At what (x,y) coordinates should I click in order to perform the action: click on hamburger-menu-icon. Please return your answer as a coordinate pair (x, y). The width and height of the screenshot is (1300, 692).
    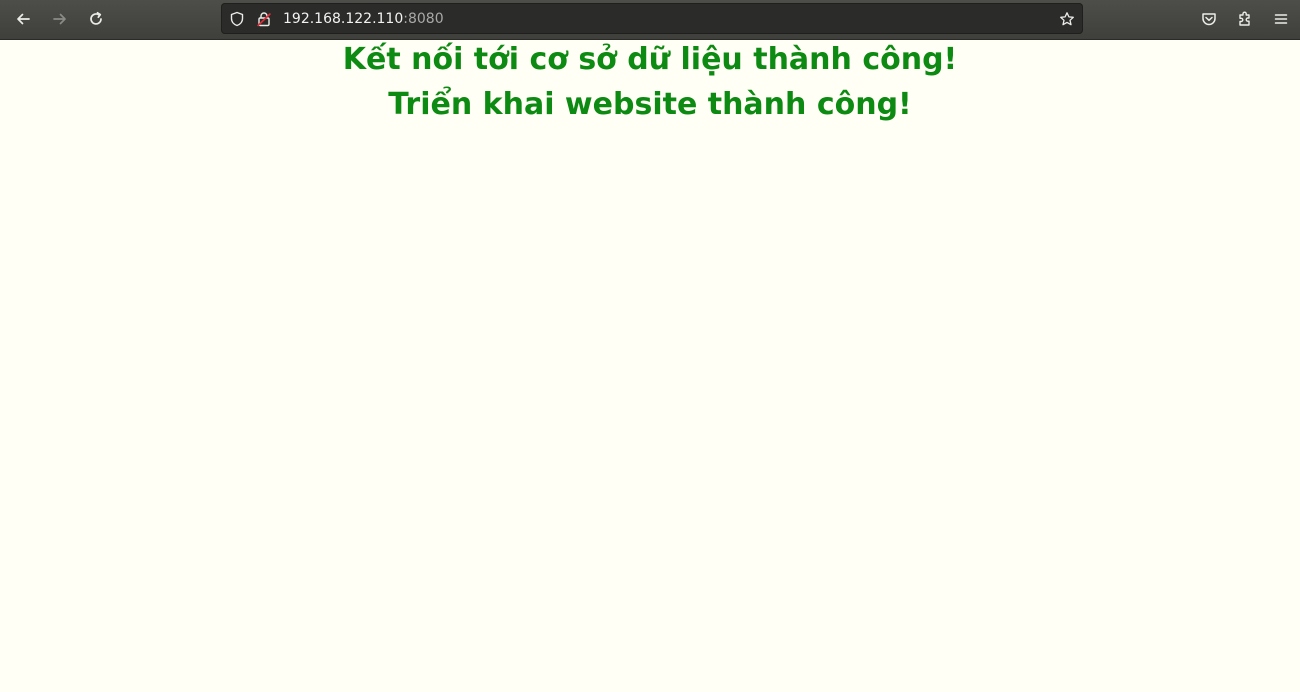
    Looking at the image, I should click on (1281, 19).